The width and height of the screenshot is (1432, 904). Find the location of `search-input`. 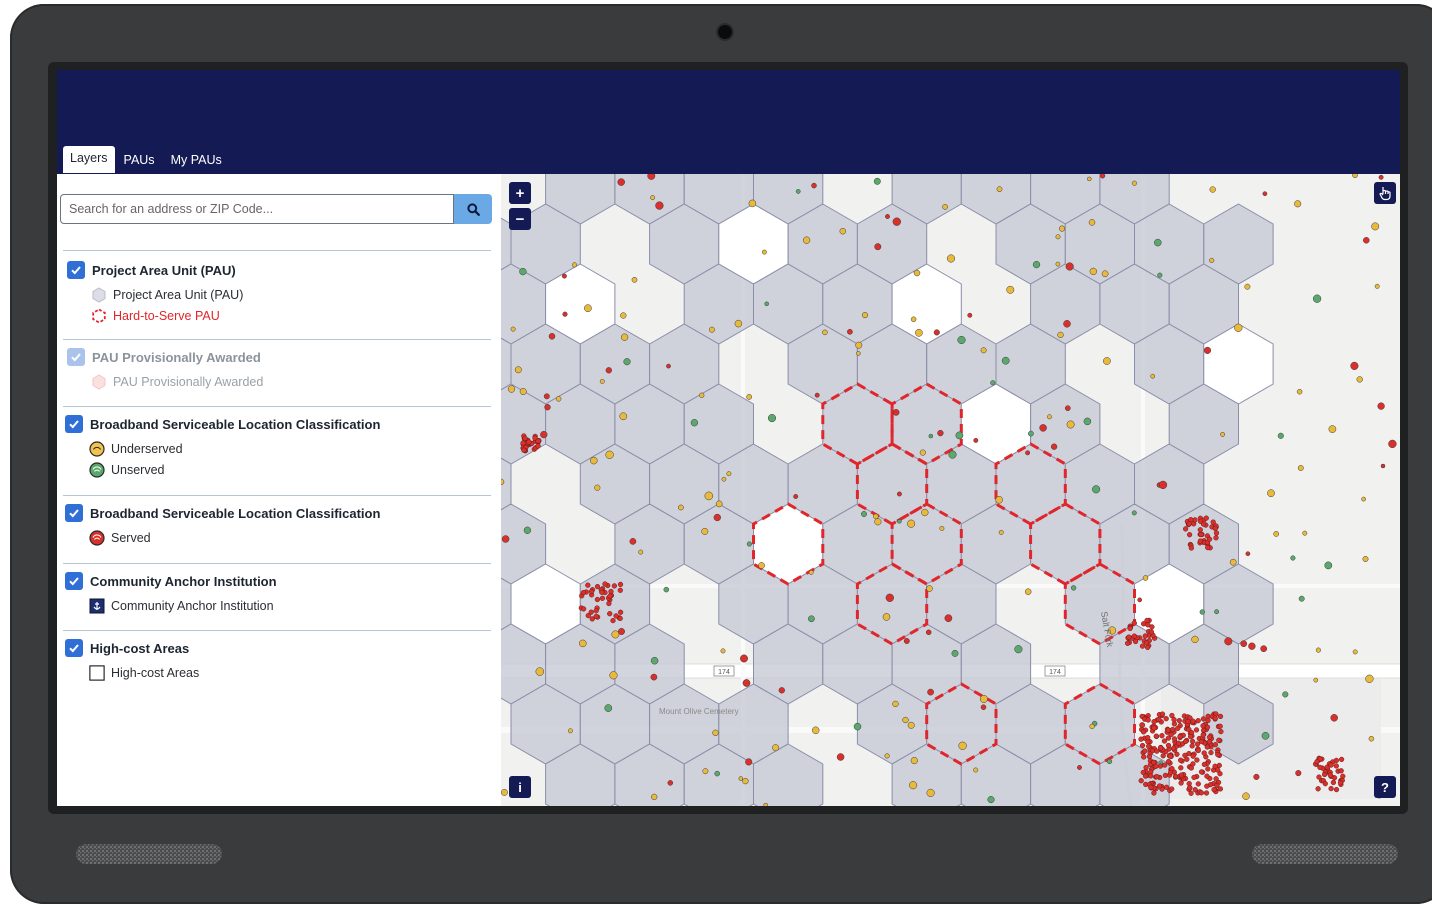

search-input is located at coordinates (257, 209).